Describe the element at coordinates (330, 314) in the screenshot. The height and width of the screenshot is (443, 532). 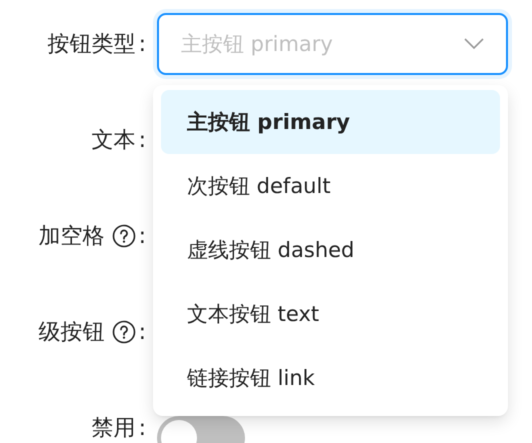
I see `dropdown-option: 文本按钮 text` at that location.